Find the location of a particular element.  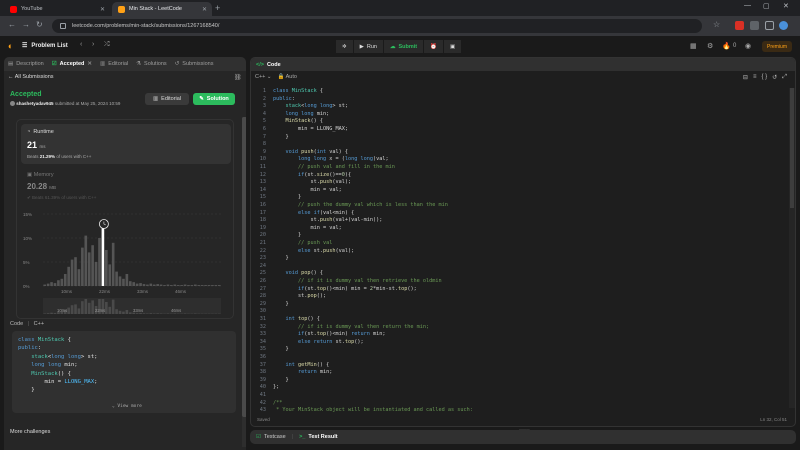

share-link-icon: ⛓ is located at coordinates (238, 77).